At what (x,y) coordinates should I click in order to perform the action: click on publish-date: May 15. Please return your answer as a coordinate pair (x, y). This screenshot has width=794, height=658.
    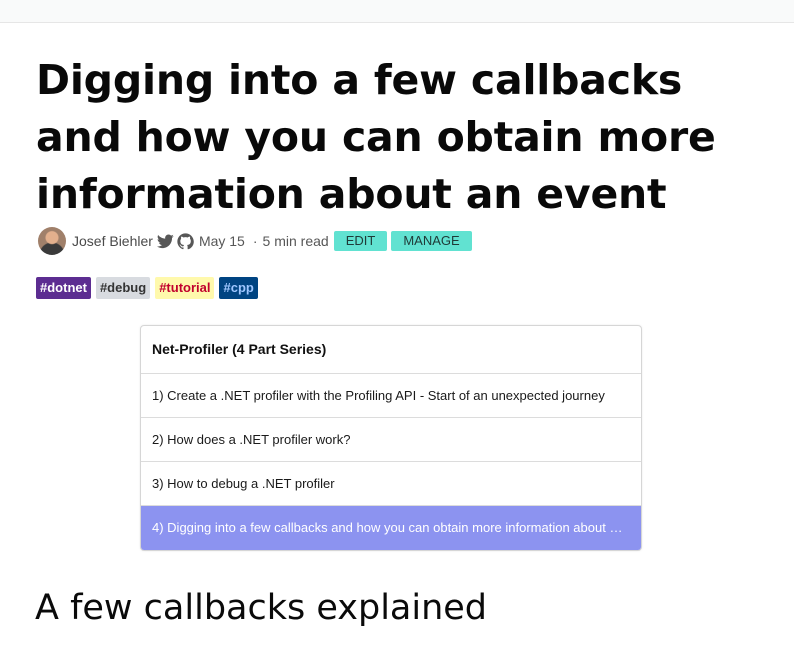
    Looking at the image, I should click on (221, 241).